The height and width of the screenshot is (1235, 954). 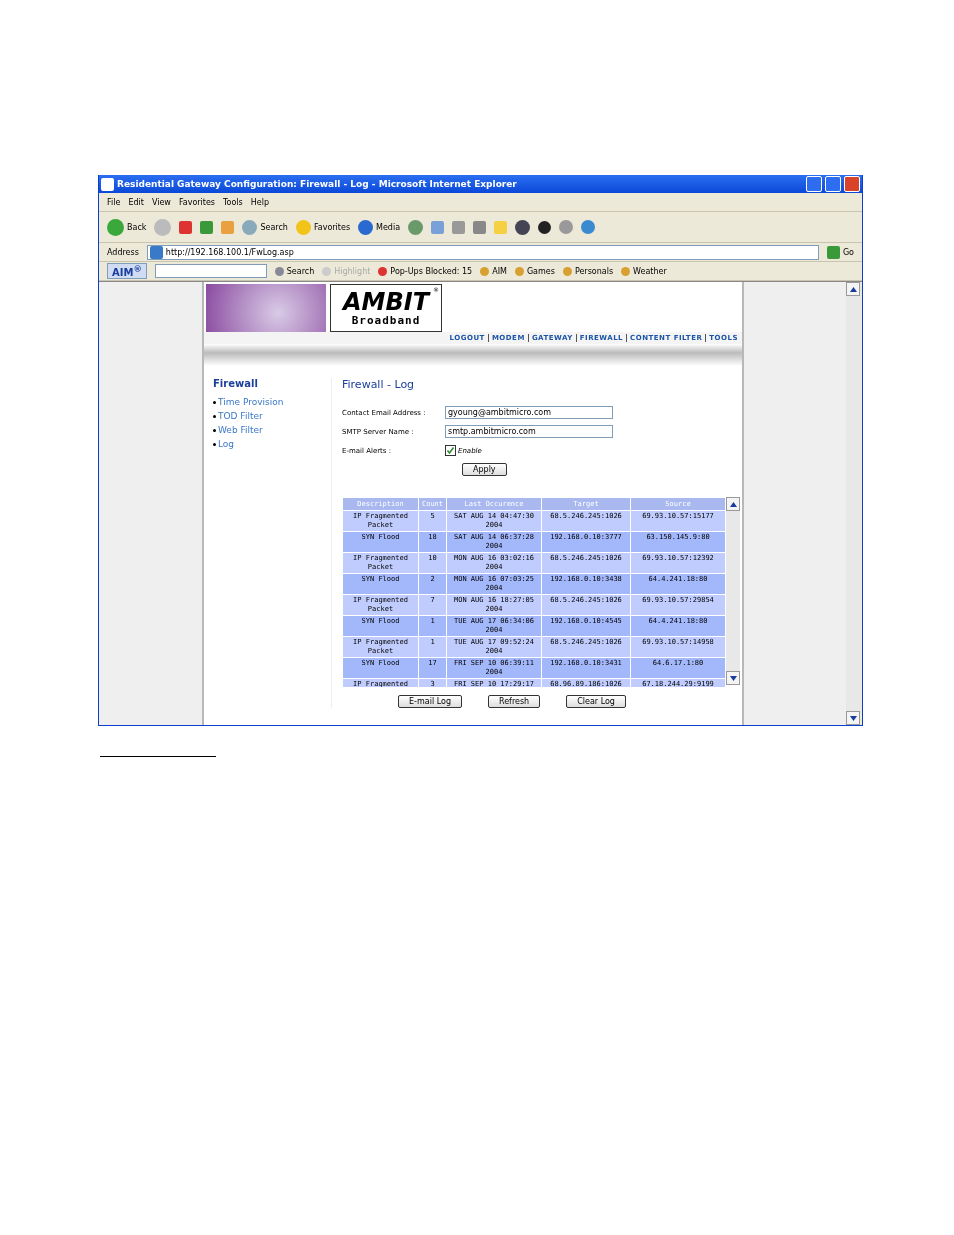 I want to click on window-title: Residential Gateway Configuration: Firewall - Log - Microsoft Internet Explorer, so click(x=317, y=184).